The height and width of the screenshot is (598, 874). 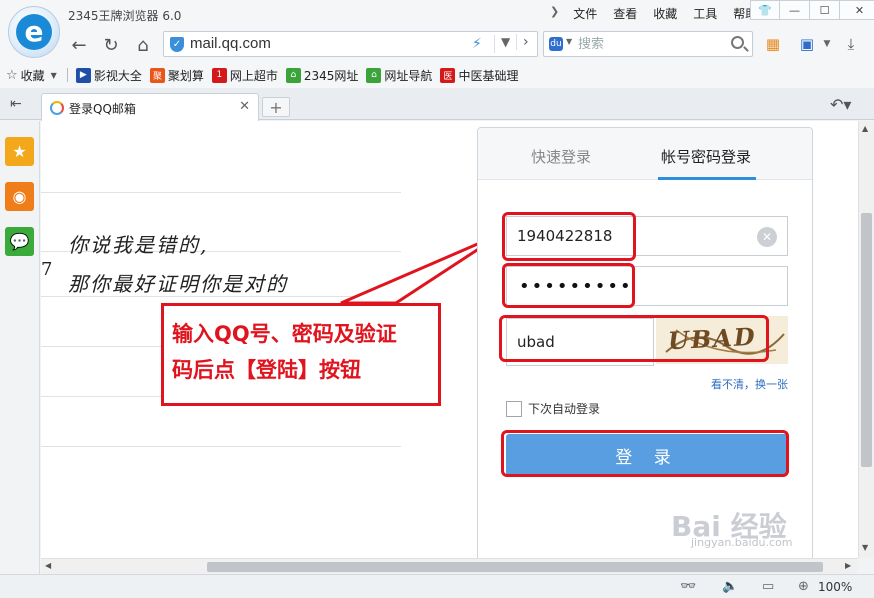 I want to click on search-box: du ▼, so click(x=648, y=44).